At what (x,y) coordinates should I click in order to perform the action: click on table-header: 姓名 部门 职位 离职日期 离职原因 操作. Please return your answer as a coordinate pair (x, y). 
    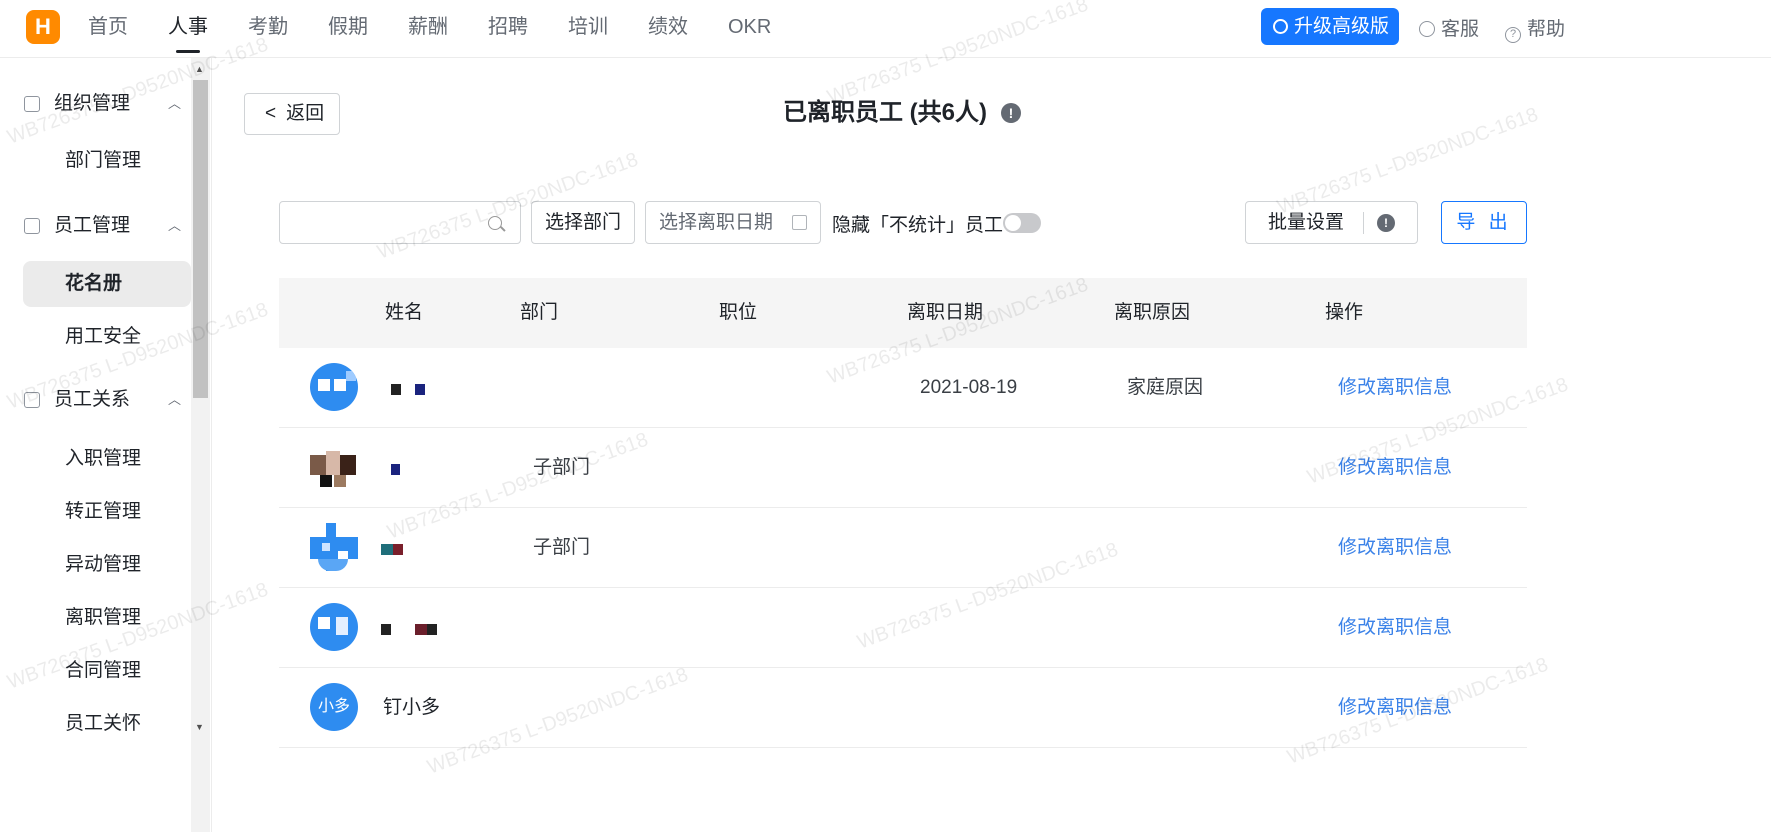
    Looking at the image, I should click on (903, 313).